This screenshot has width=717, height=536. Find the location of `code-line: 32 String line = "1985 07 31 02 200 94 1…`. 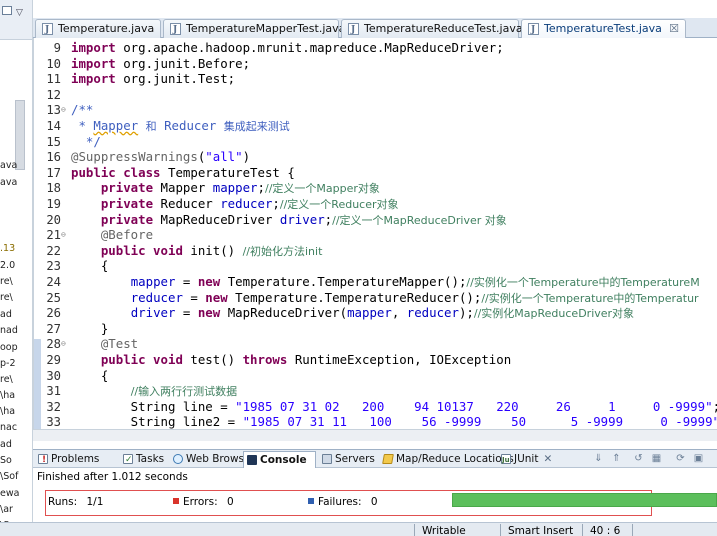

code-line: 32 String line = "1985 07 31 02 200 94 1… is located at coordinates (375, 407).